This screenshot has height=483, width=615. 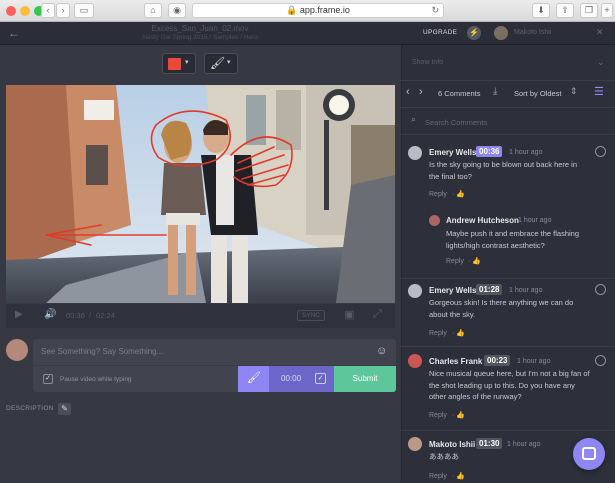 What do you see at coordinates (324, 10) in the screenshot?
I see `url-text: app.frame.io` at bounding box center [324, 10].